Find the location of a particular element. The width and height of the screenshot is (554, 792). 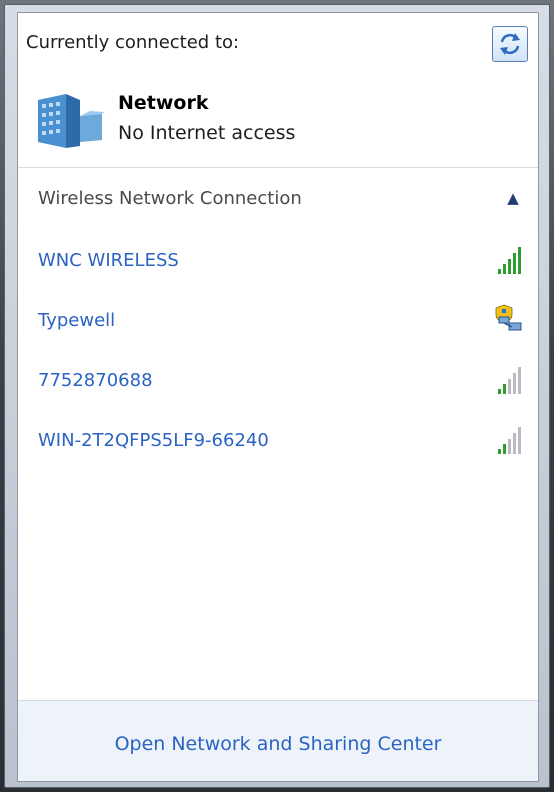

flyout-footer: Open Network and Sharing Center is located at coordinates (278, 740).